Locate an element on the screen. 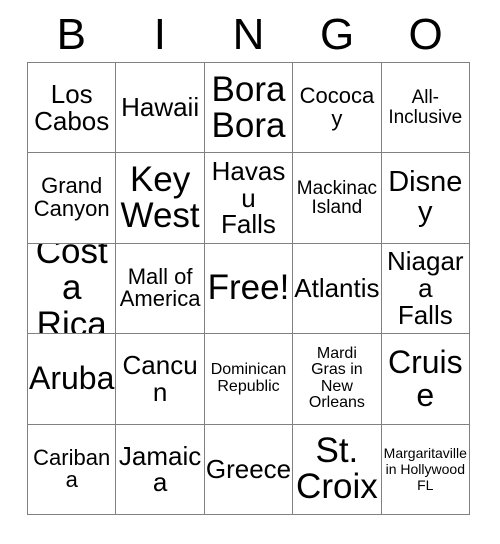 This screenshot has width=500, height=544. bingo-cell-o2: Disney is located at coordinates (425, 198).